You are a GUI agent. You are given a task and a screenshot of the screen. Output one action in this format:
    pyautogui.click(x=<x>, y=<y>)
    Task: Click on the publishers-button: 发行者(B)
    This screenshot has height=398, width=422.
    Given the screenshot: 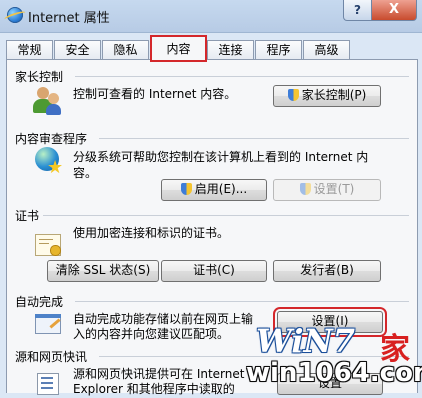 What is the action you would take?
    pyautogui.click(x=327, y=271)
    